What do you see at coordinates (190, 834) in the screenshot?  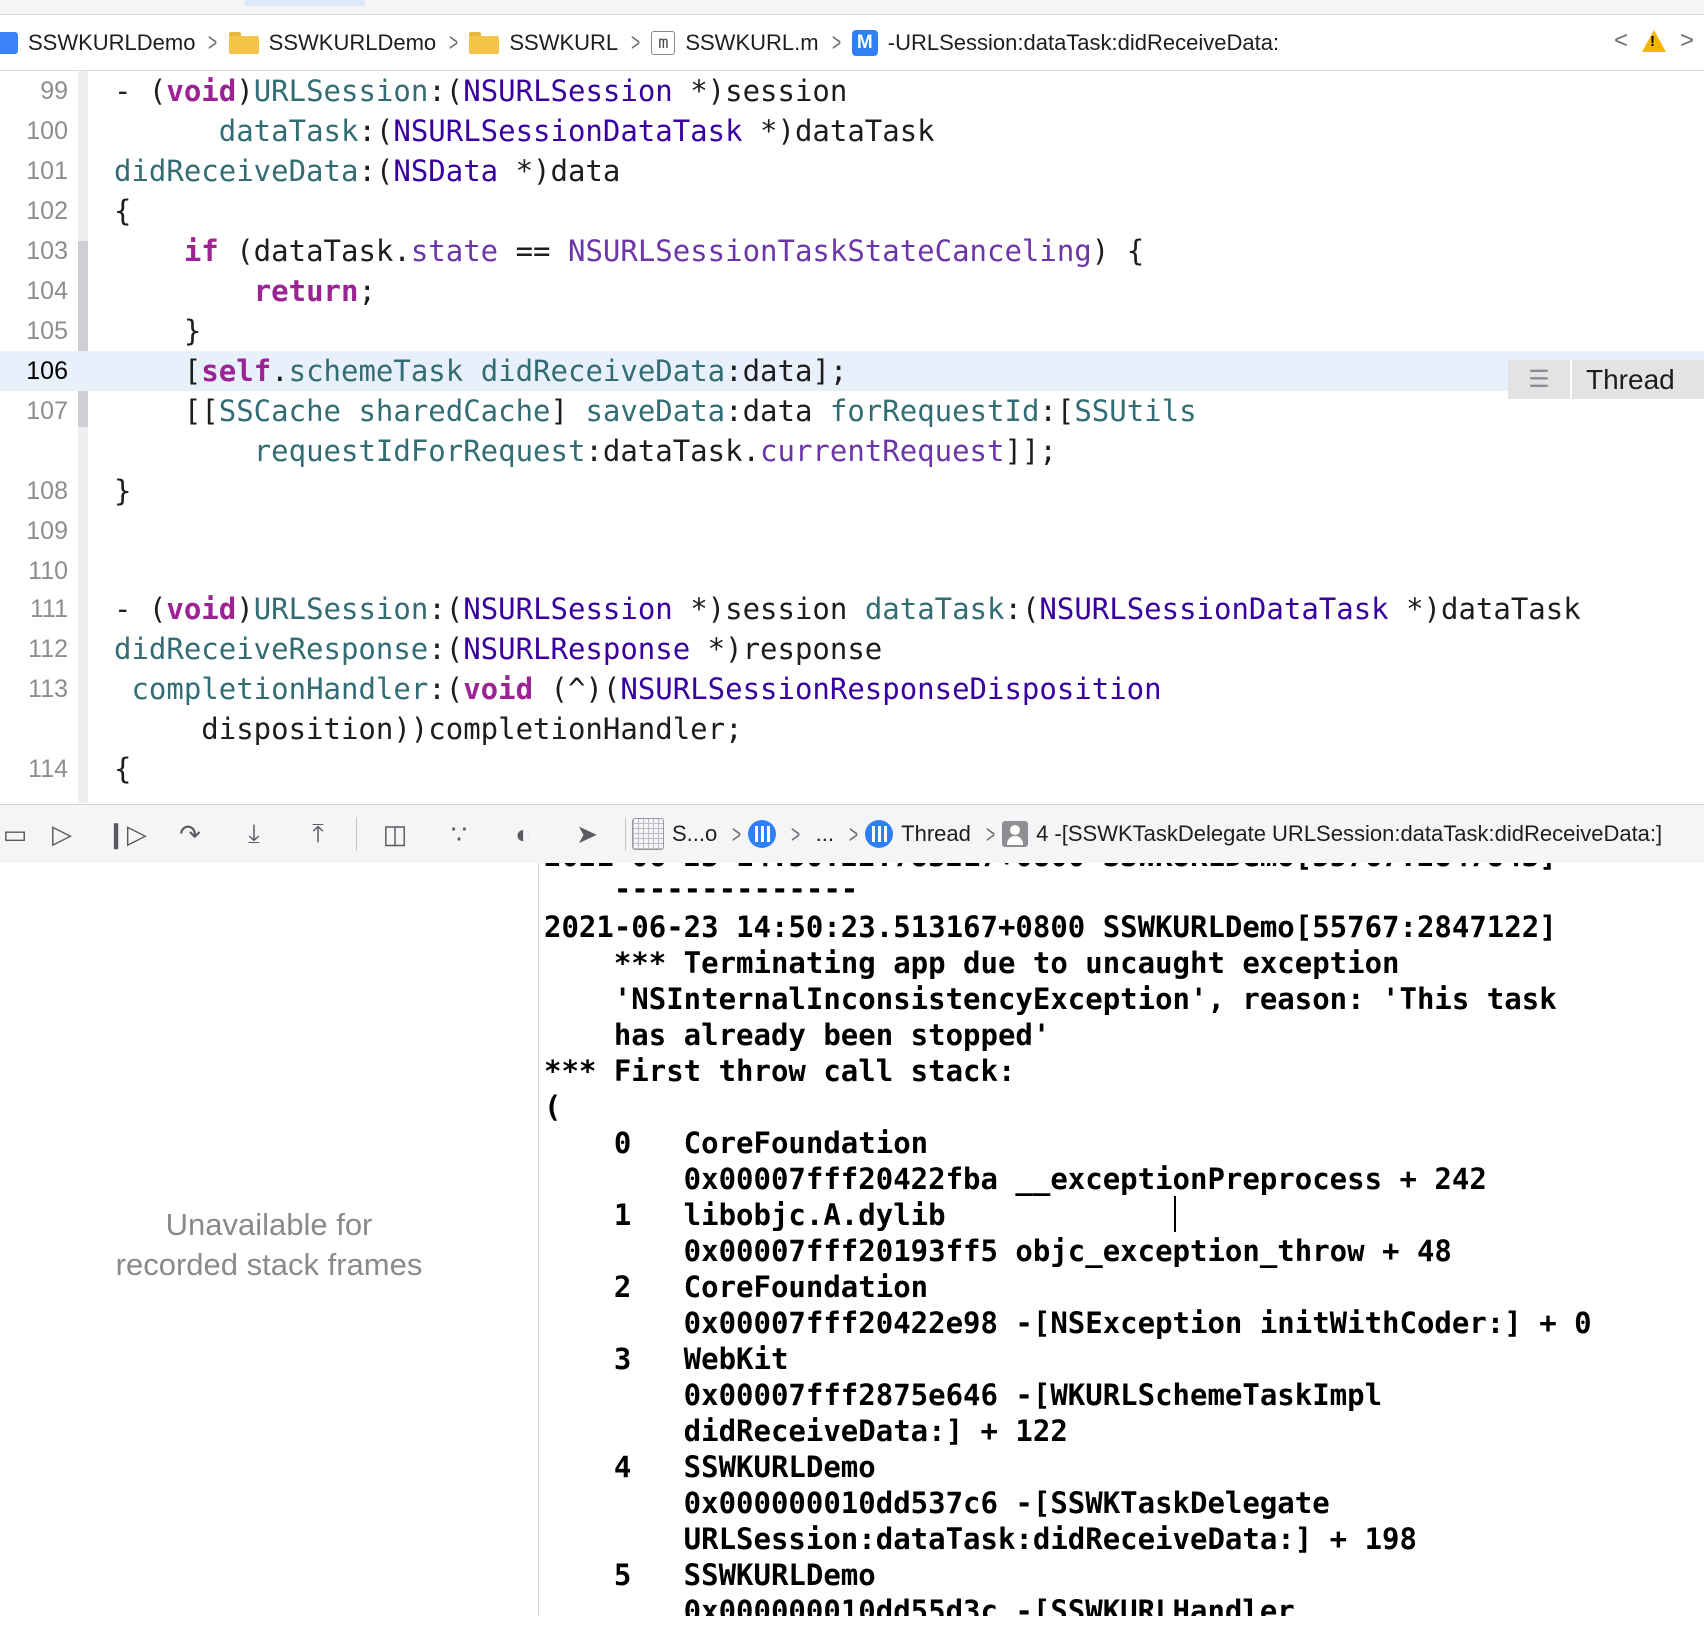 I see `step-over-icon: ↷` at bounding box center [190, 834].